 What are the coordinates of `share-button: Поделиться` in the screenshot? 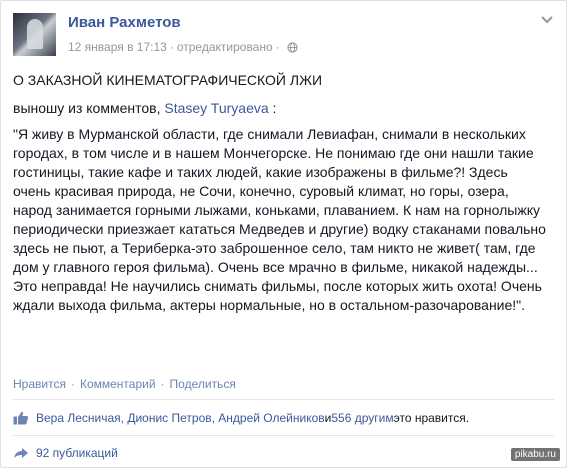 It's located at (203, 384).